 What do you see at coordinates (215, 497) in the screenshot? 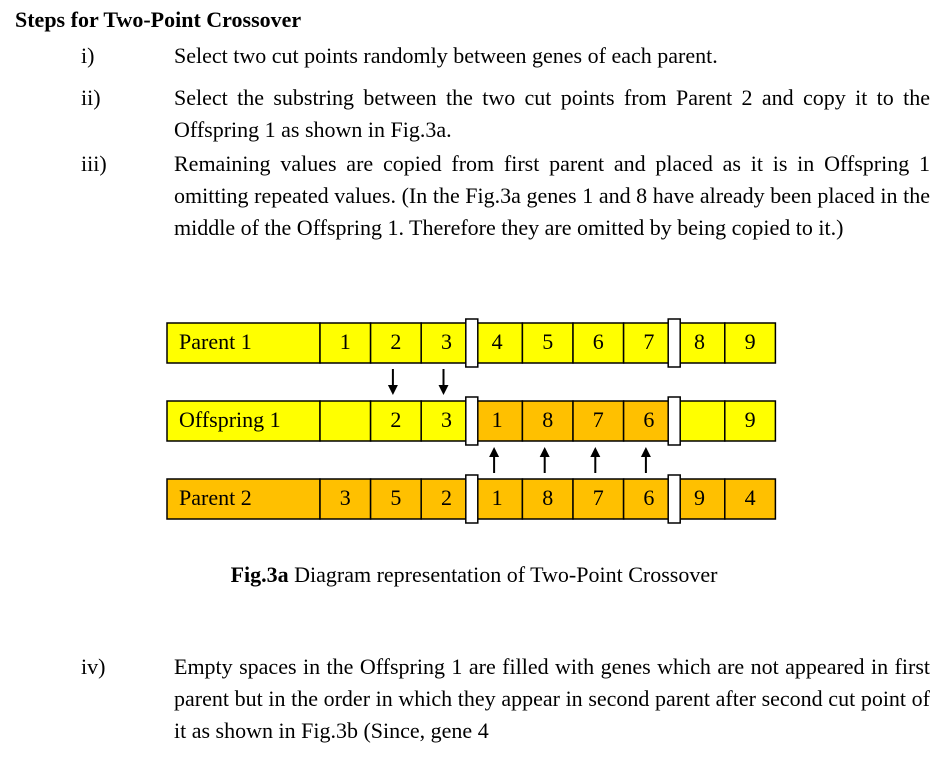
I see `row-label: Parent 2` at bounding box center [215, 497].